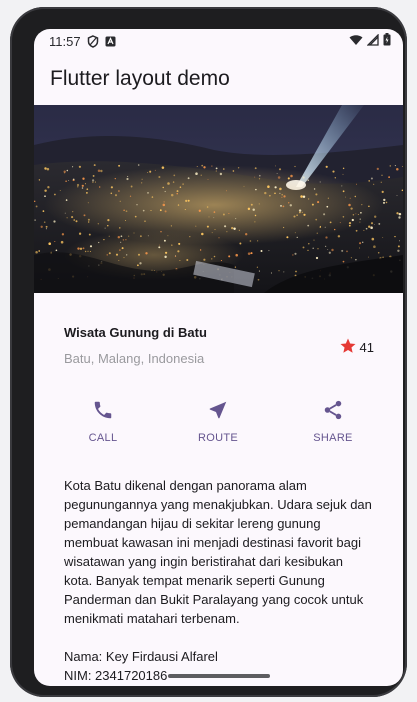 The height and width of the screenshot is (702, 417). I want to click on wifi-icon, so click(356, 41).